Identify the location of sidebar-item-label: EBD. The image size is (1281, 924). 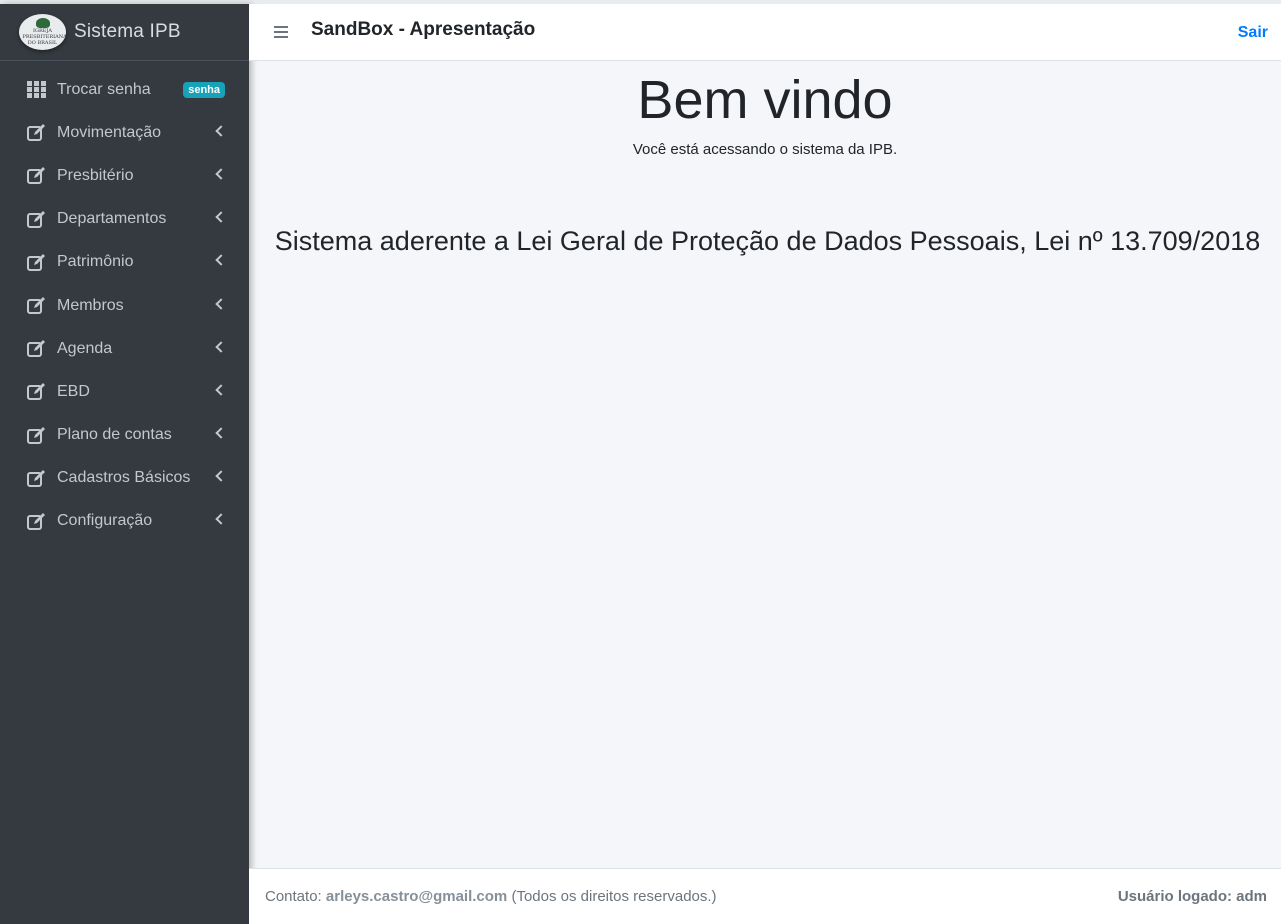
(73, 391).